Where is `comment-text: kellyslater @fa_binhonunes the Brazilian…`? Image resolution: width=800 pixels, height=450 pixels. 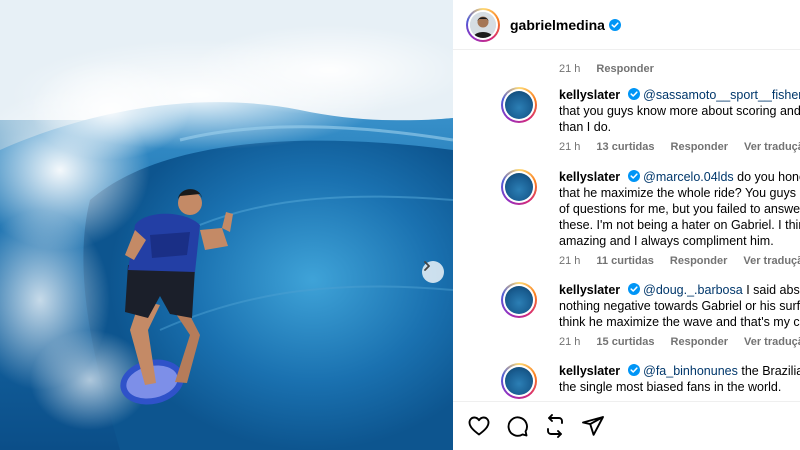
comment-text: kellyslater @fa_binhonunes the Brazilian… is located at coordinates (679, 379).